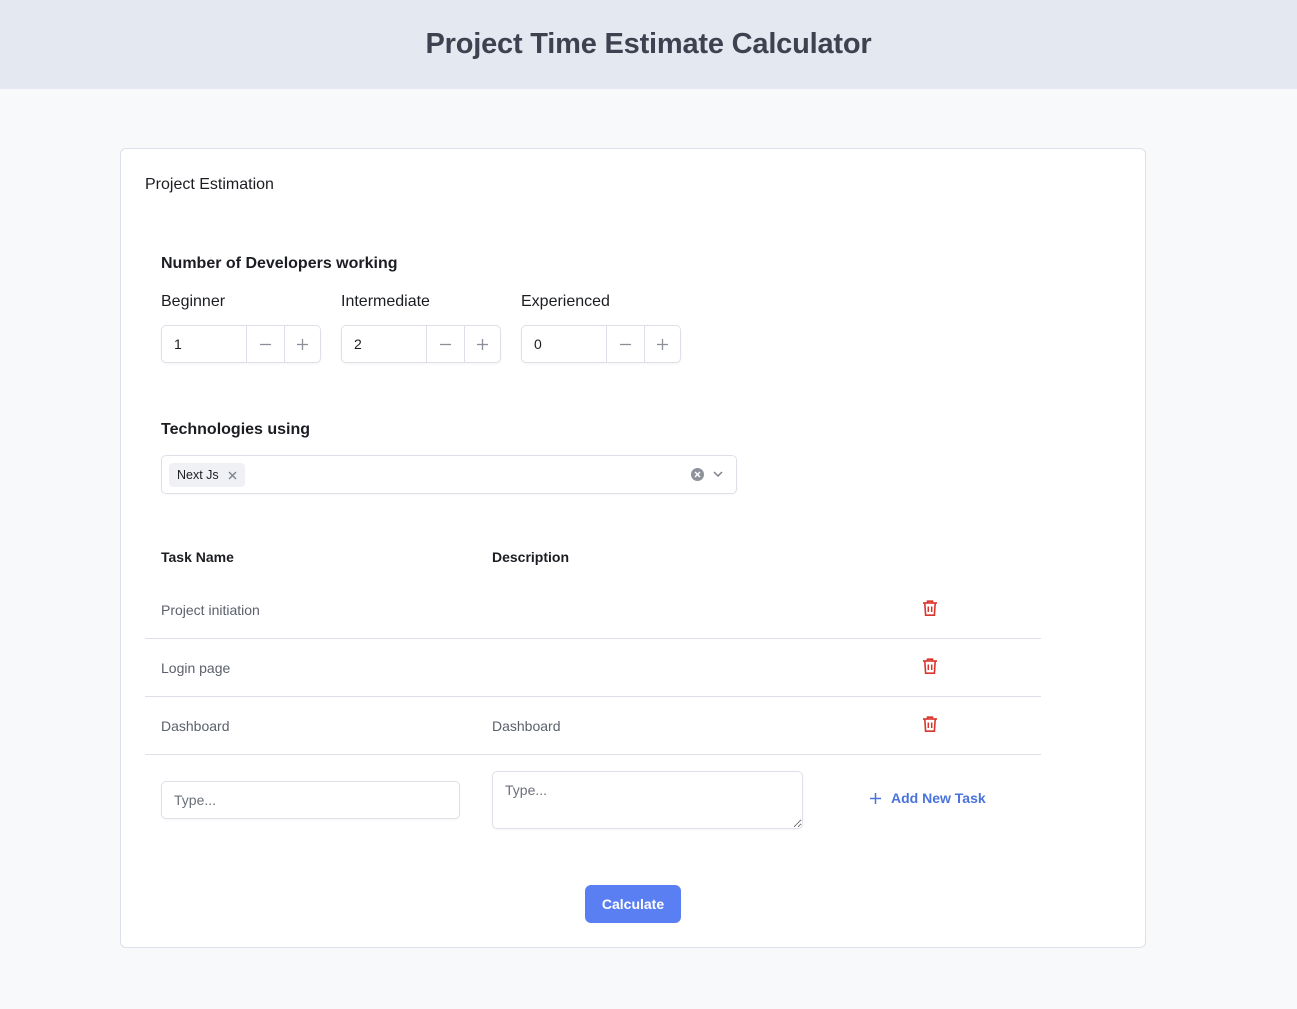 The width and height of the screenshot is (1297, 1009). Describe the element at coordinates (449, 474) in the screenshot. I see `technologies-select: Next Js` at that location.